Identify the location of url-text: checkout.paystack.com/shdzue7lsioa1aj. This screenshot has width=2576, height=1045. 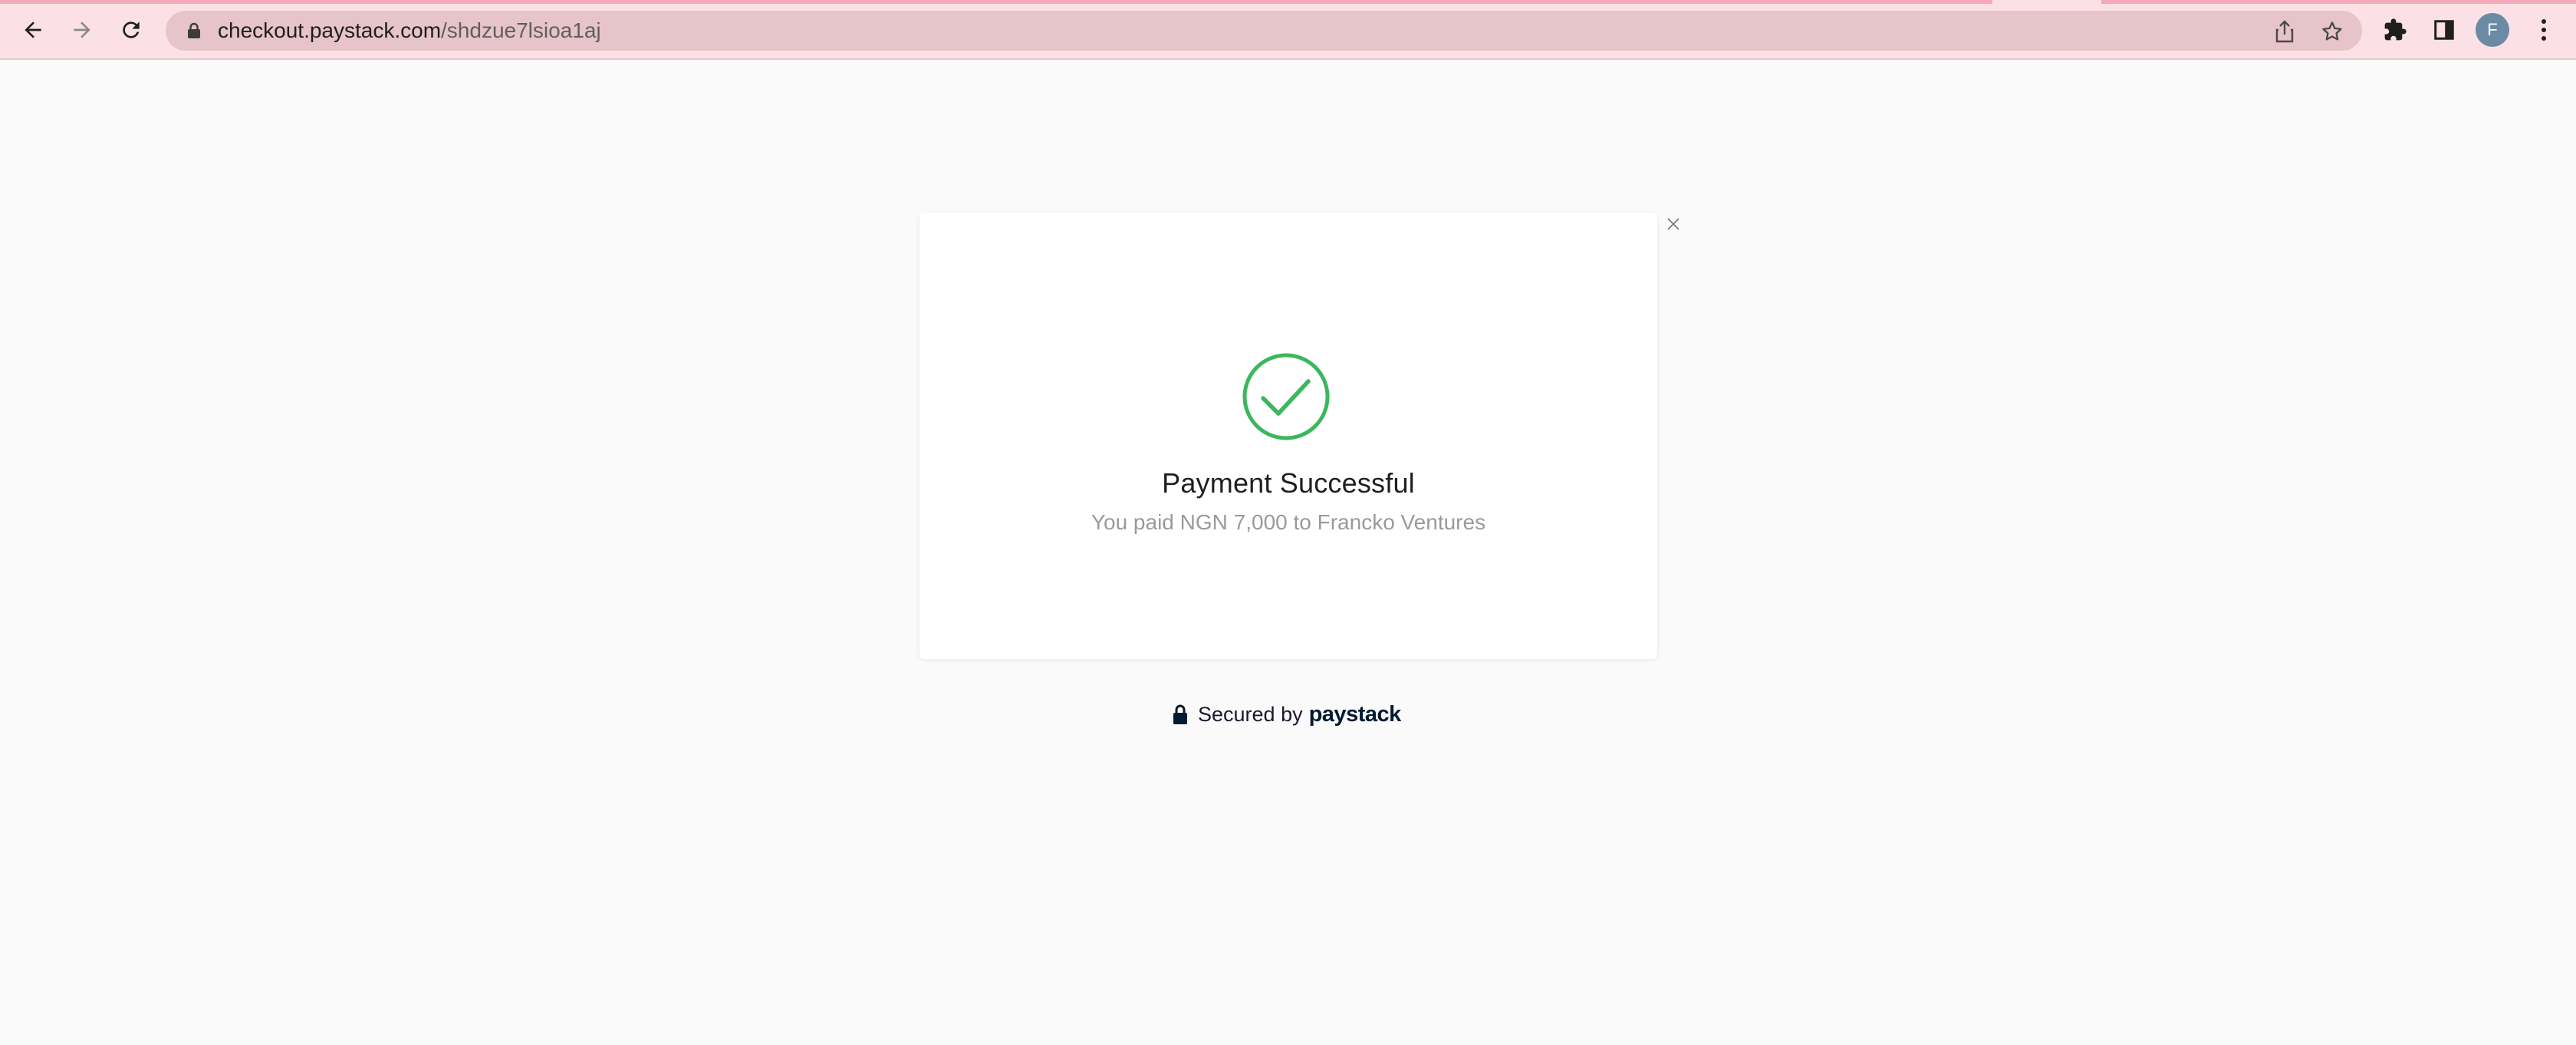
(409, 30).